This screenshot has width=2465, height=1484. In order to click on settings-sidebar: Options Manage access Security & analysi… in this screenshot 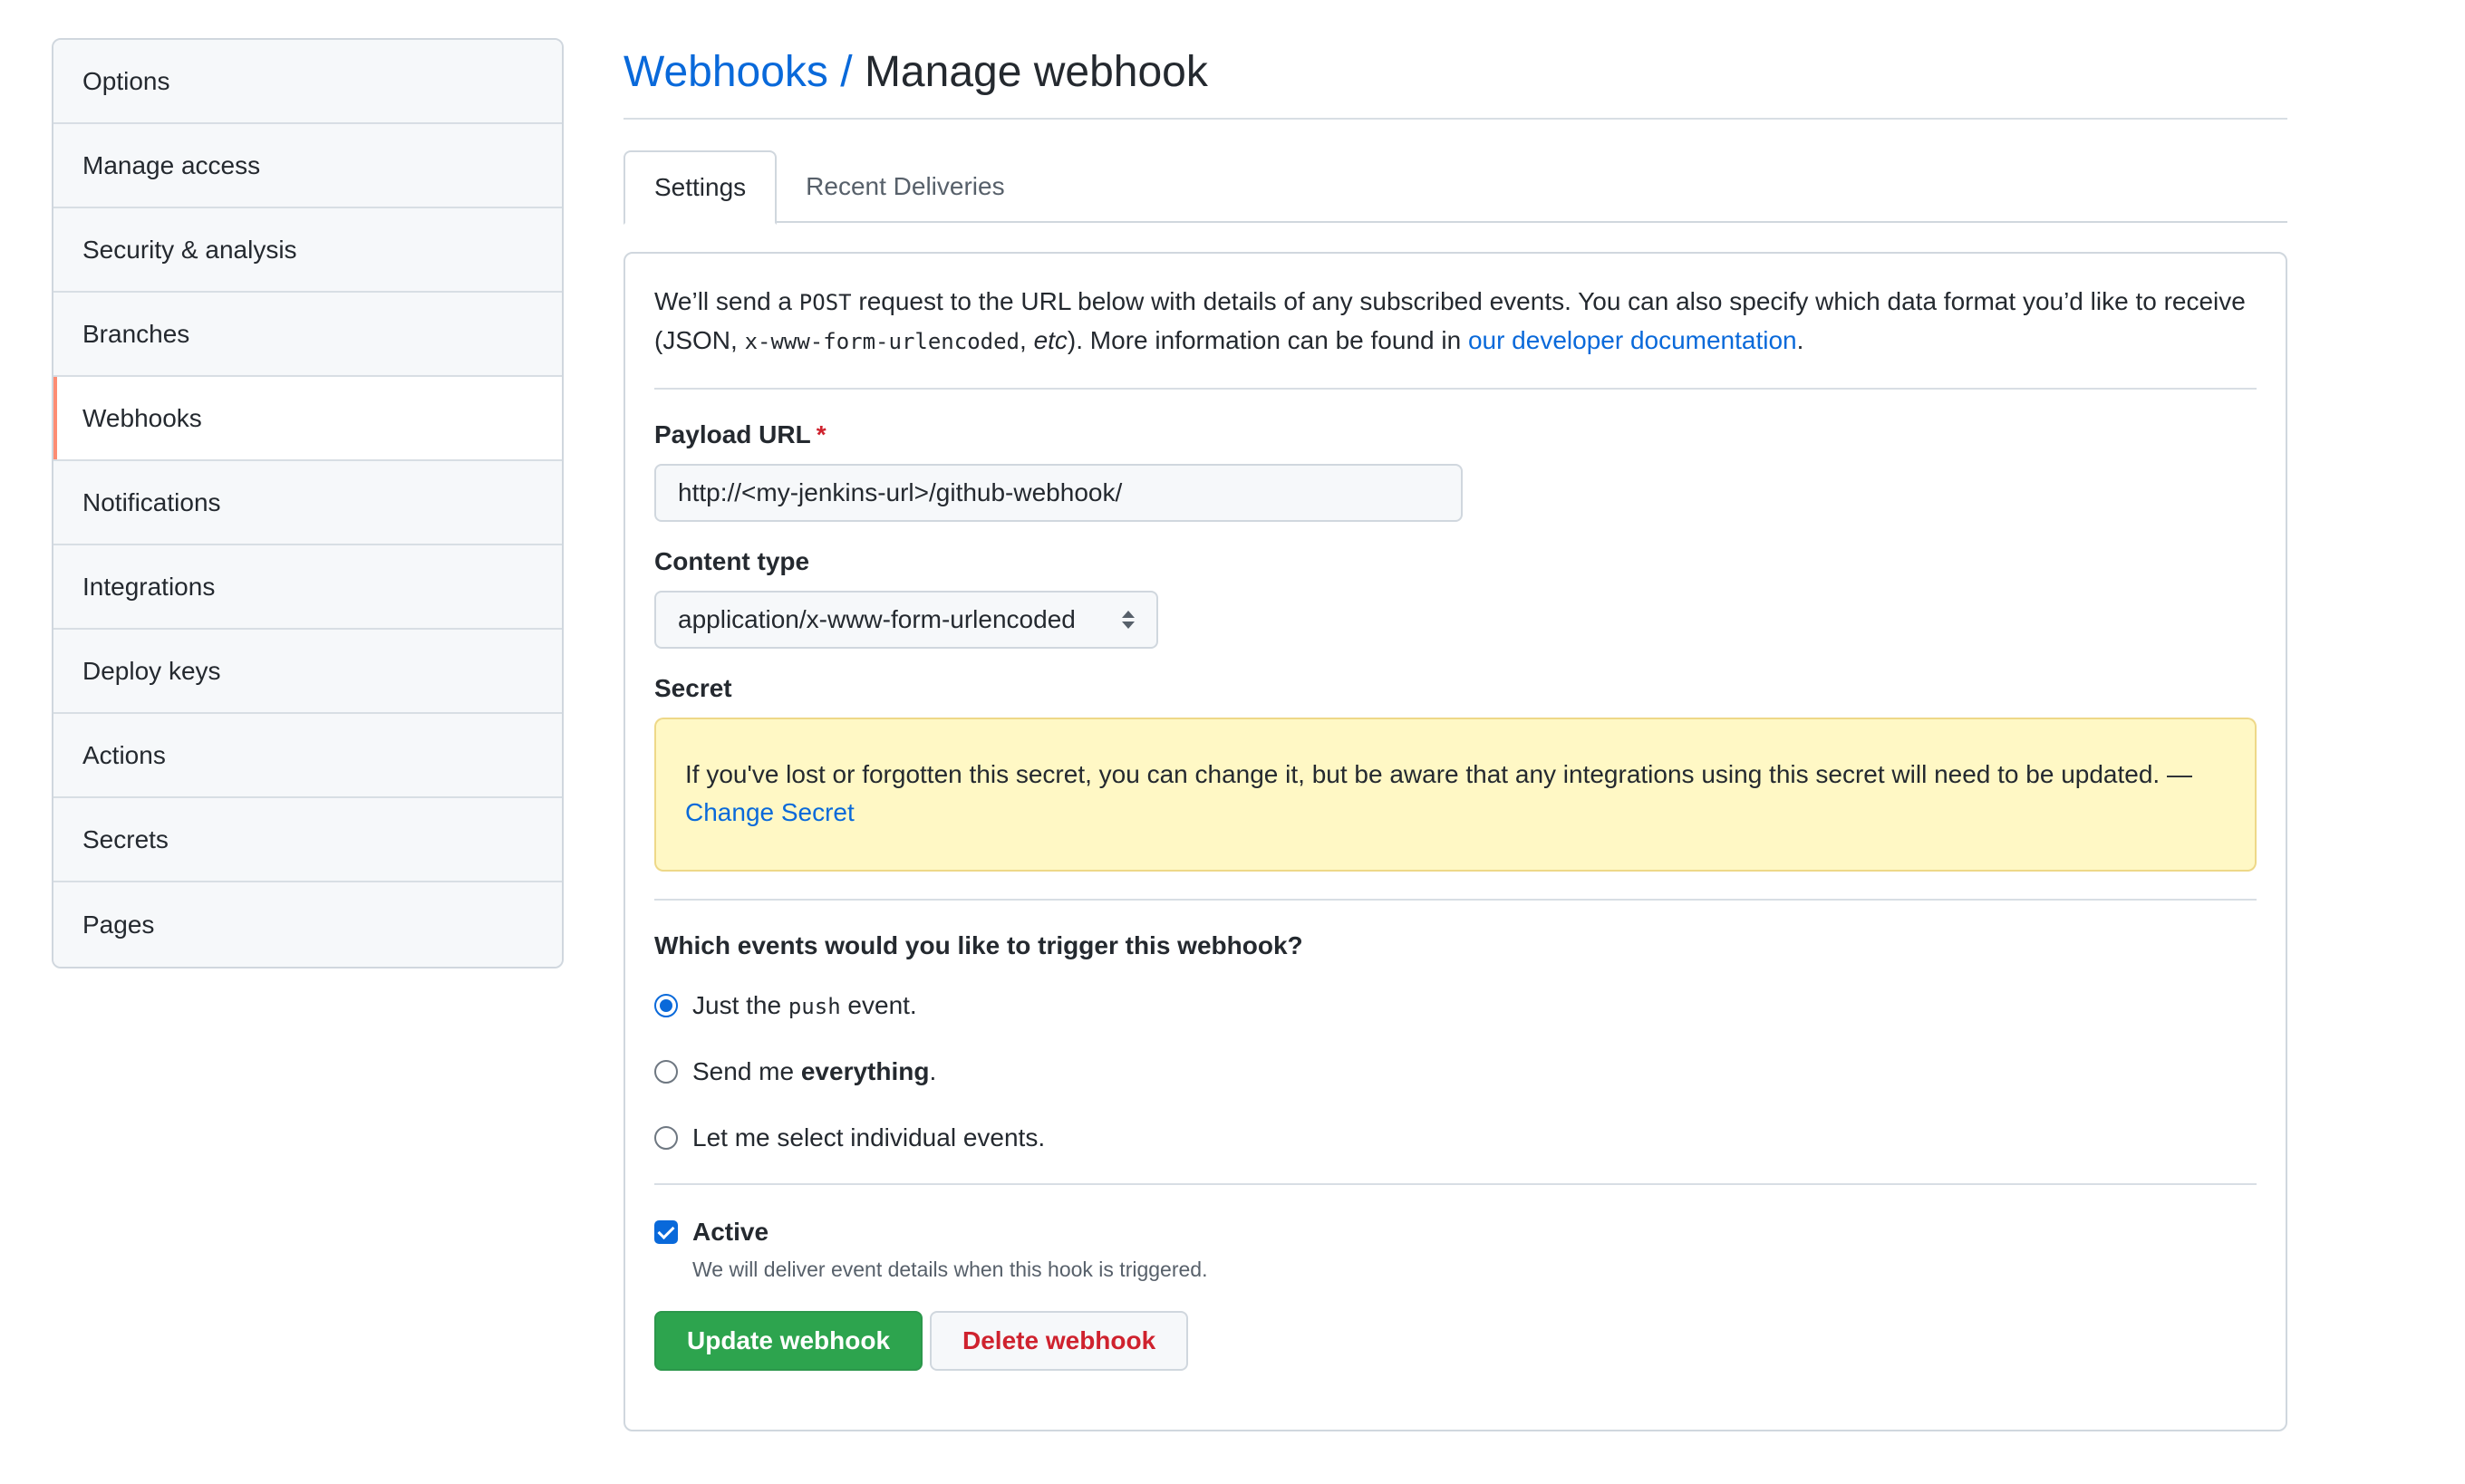, I will do `click(308, 503)`.